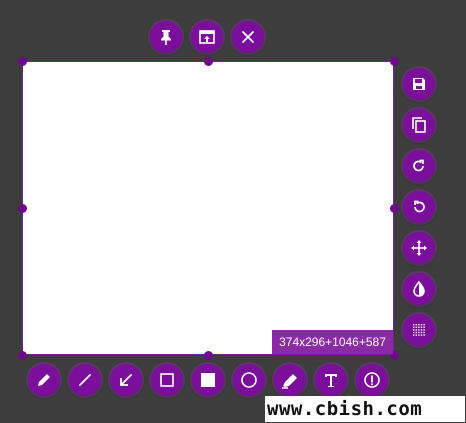 This screenshot has width=466, height=423. I want to click on arrow-icon, so click(126, 380).